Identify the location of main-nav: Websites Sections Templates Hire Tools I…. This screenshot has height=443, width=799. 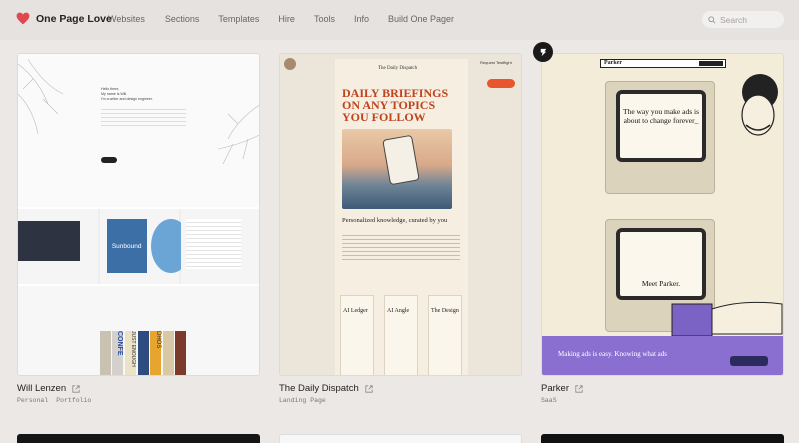
(290, 19).